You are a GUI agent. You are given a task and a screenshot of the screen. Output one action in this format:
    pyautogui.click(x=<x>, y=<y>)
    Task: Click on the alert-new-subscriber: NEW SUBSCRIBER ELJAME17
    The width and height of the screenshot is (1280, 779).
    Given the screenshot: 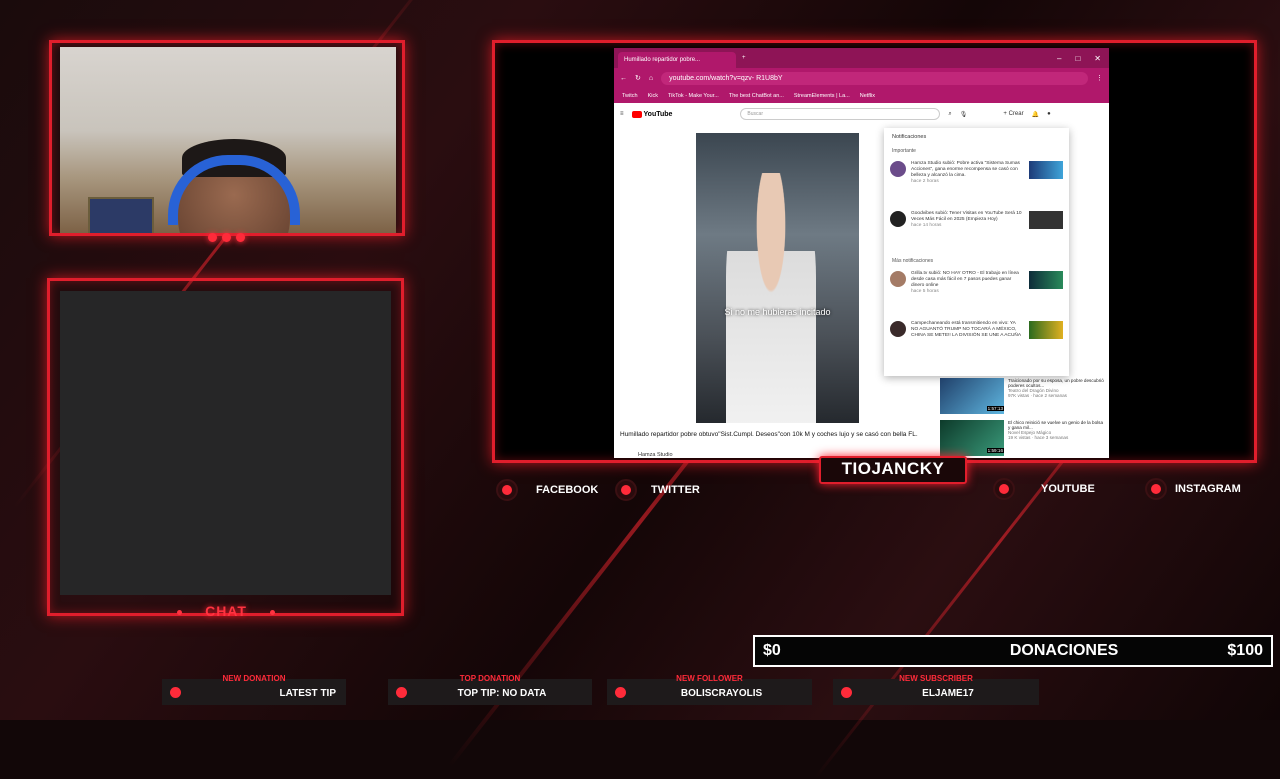 What is the action you would take?
    pyautogui.click(x=936, y=689)
    